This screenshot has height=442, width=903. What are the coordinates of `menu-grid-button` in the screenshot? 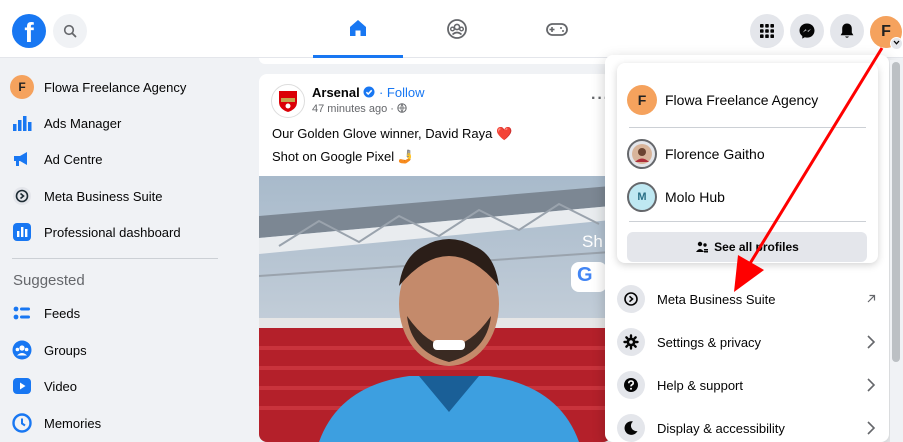 It's located at (767, 31).